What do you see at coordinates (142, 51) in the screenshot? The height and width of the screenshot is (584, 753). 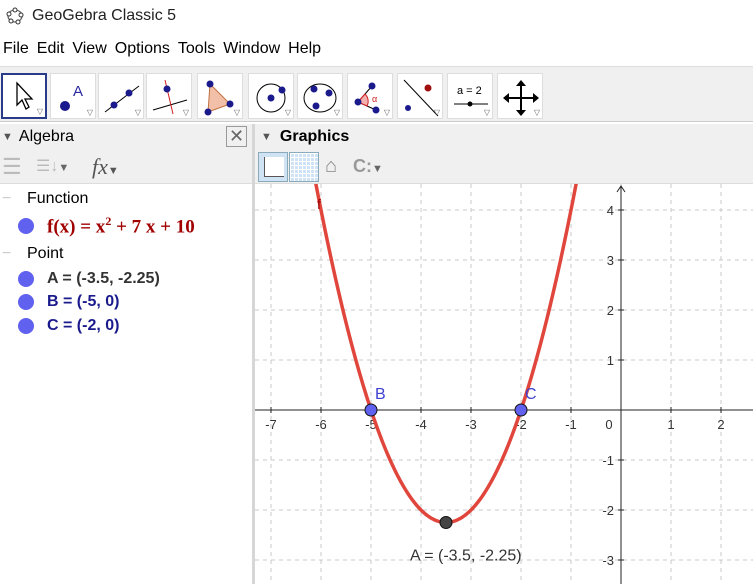 I see `menu-options: Options` at bounding box center [142, 51].